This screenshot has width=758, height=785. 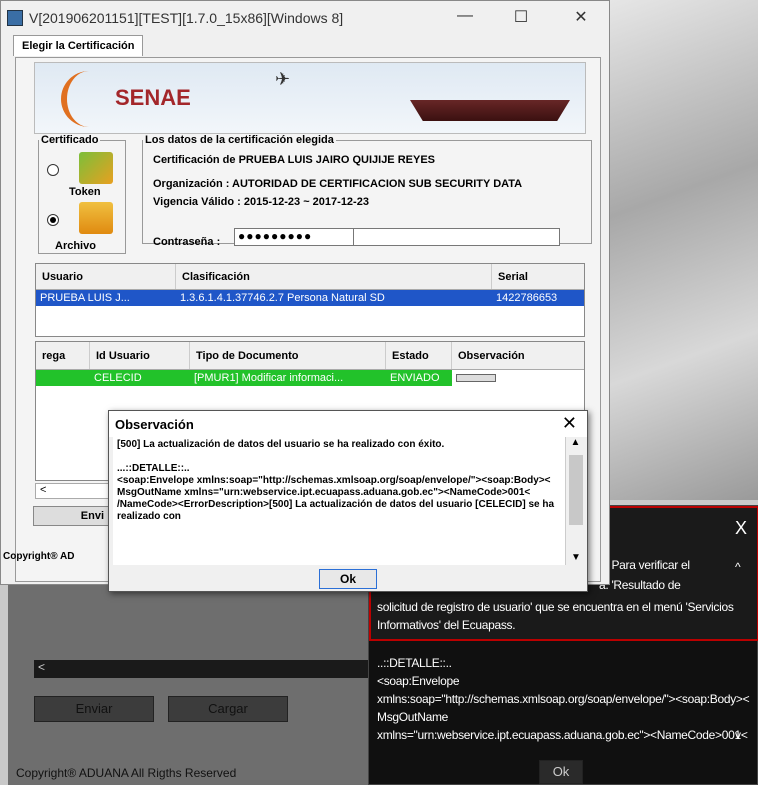 What do you see at coordinates (490, 110) in the screenshot?
I see `ship-icon` at bounding box center [490, 110].